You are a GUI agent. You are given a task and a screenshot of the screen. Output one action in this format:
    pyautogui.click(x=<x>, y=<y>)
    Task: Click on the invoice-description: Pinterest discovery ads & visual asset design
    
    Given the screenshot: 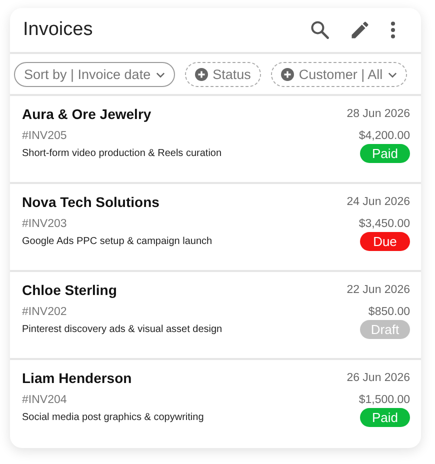 What is the action you would take?
    pyautogui.click(x=122, y=329)
    